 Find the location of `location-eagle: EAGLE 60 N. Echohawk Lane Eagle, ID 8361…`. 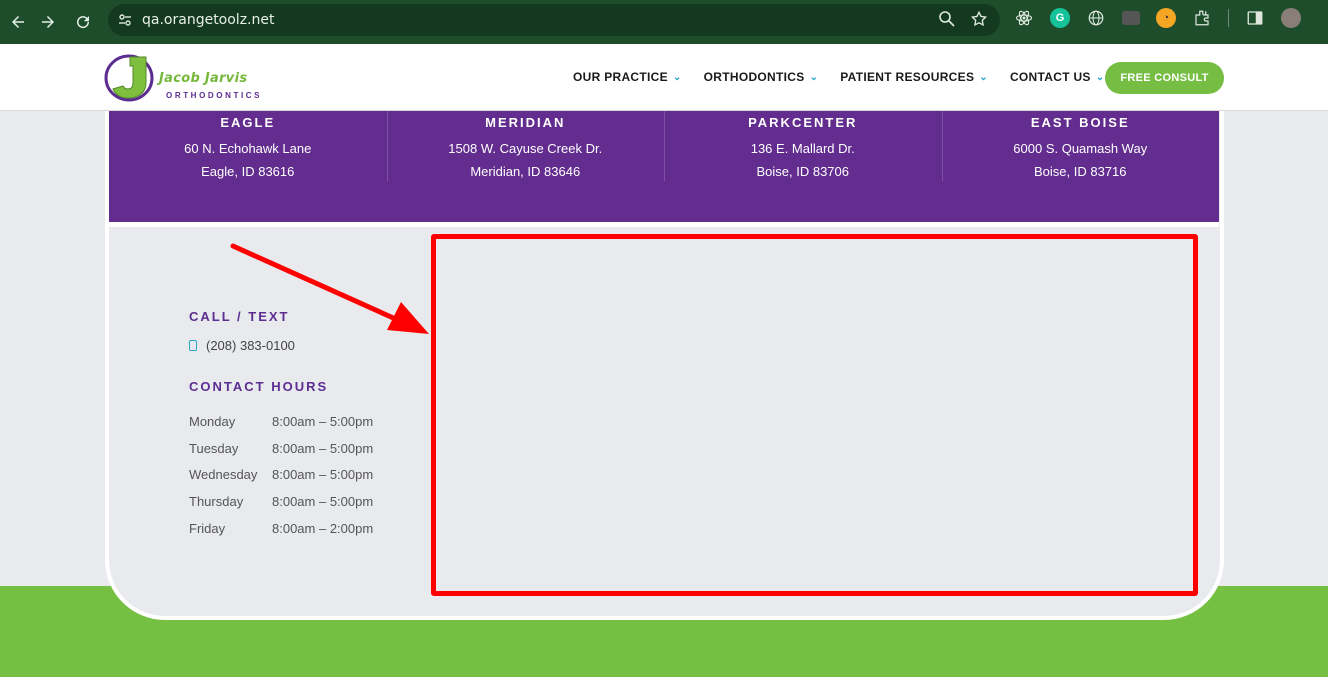

location-eagle: EAGLE 60 N. Echohawk Lane Eagle, ID 8361… is located at coordinates (248, 166).